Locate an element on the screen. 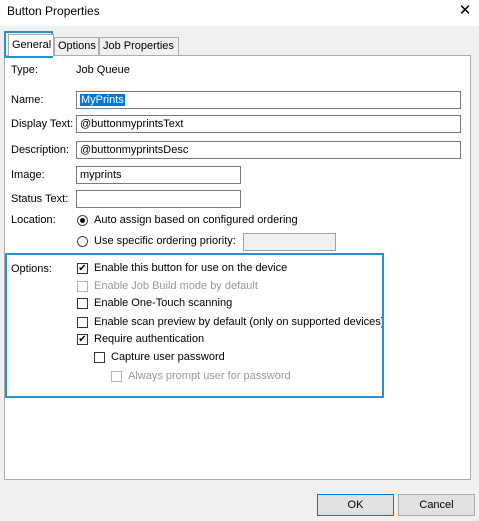 The width and height of the screenshot is (479, 521). specific-priority-label: Use specific ordering priority: is located at coordinates (165, 241).